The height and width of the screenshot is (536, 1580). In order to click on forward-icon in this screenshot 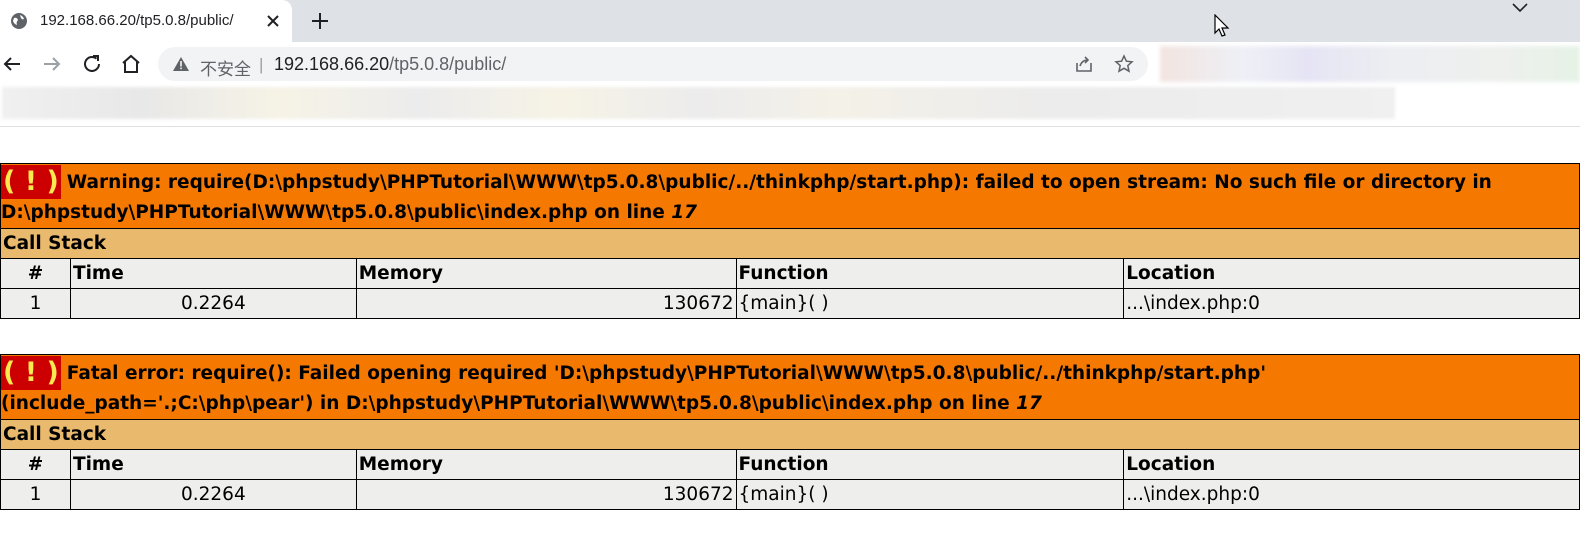, I will do `click(52, 64)`.